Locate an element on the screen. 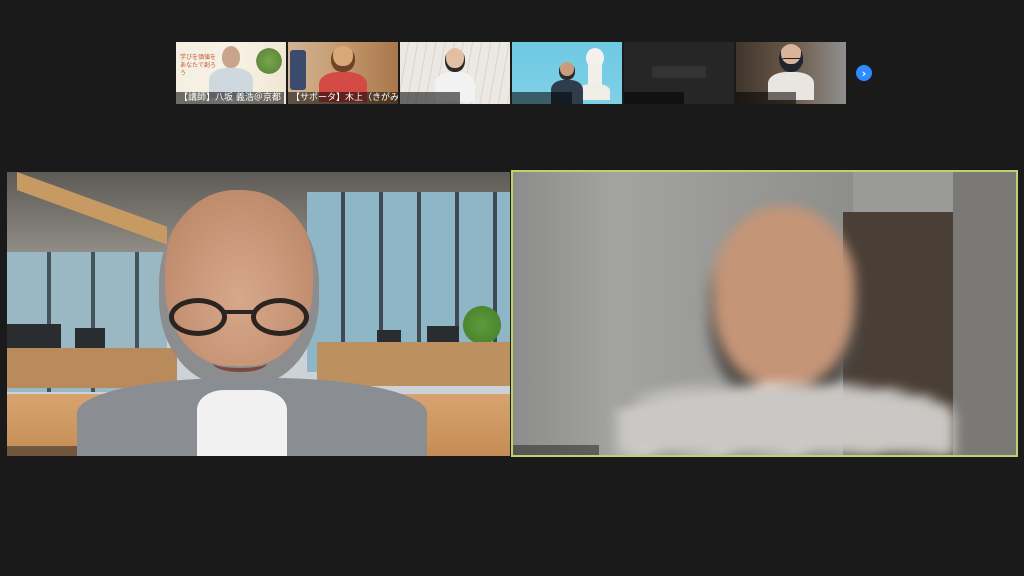  person-head is located at coordinates (784, 306).